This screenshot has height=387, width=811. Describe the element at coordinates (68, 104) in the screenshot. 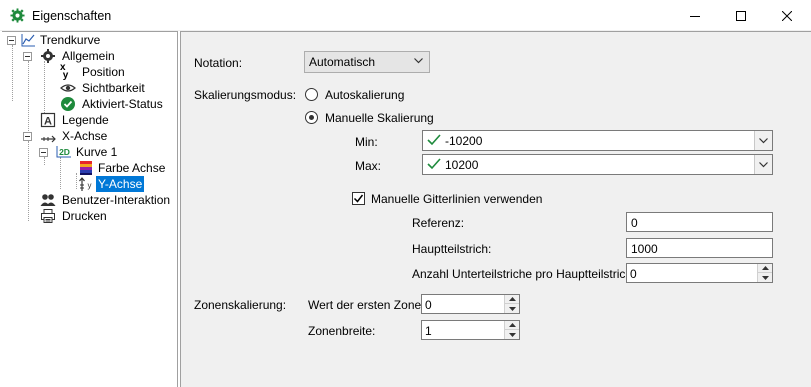

I see `check-circle-icon` at that location.